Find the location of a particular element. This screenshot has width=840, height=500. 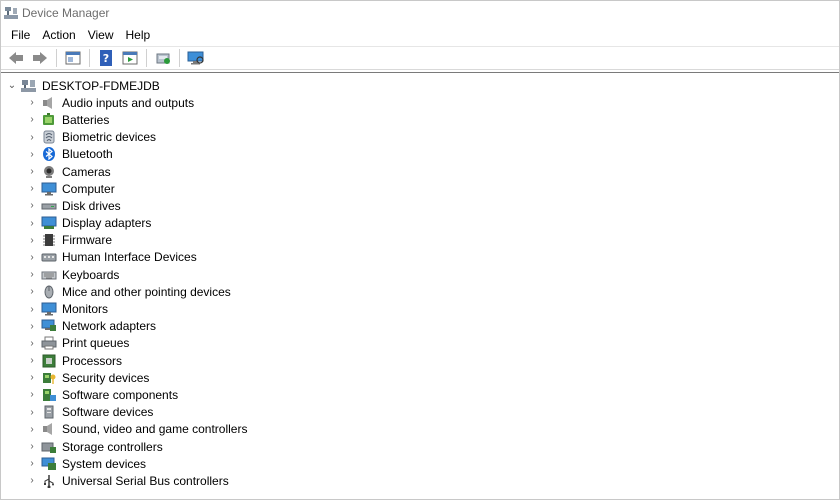

tree-node-label: Software devices is located at coordinates (108, 412).